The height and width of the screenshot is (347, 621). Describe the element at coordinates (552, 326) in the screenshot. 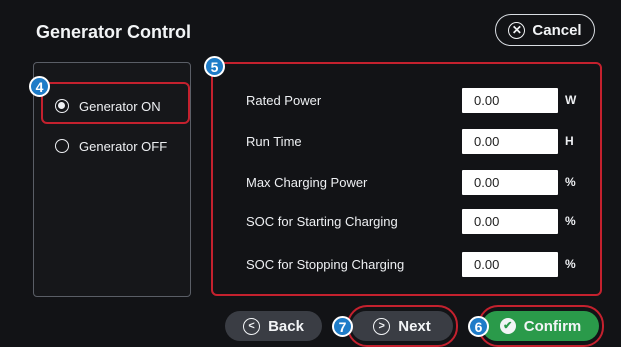

I see `confirm-label: Confirm` at that location.